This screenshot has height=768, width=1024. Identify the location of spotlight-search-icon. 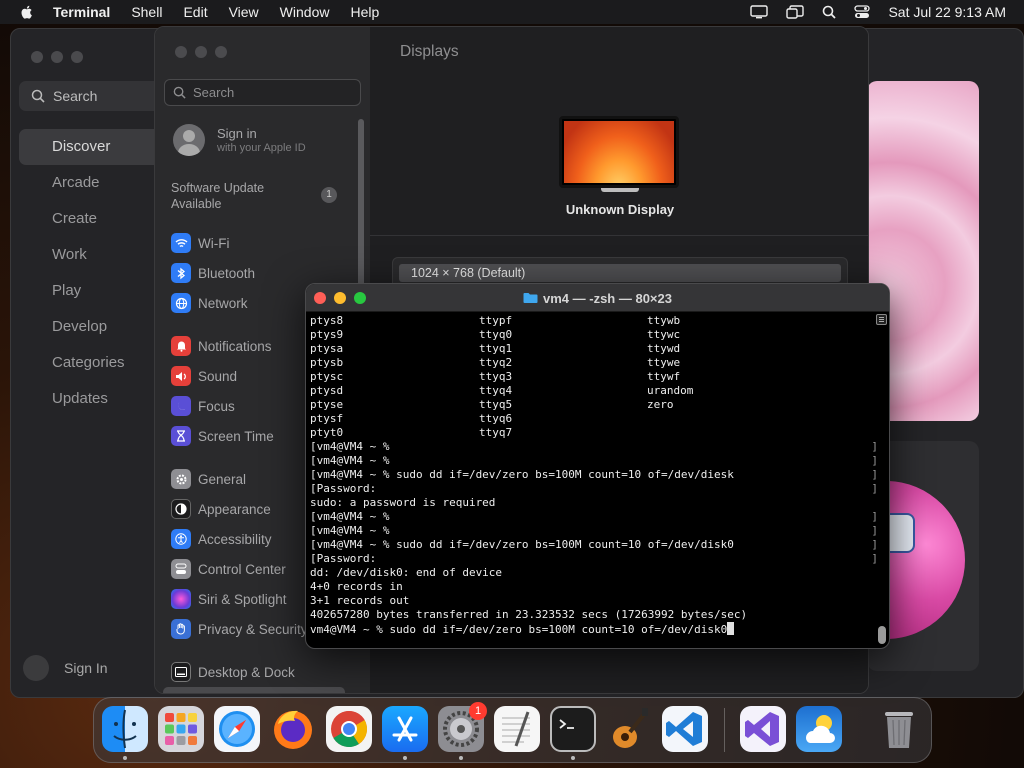
(829, 12).